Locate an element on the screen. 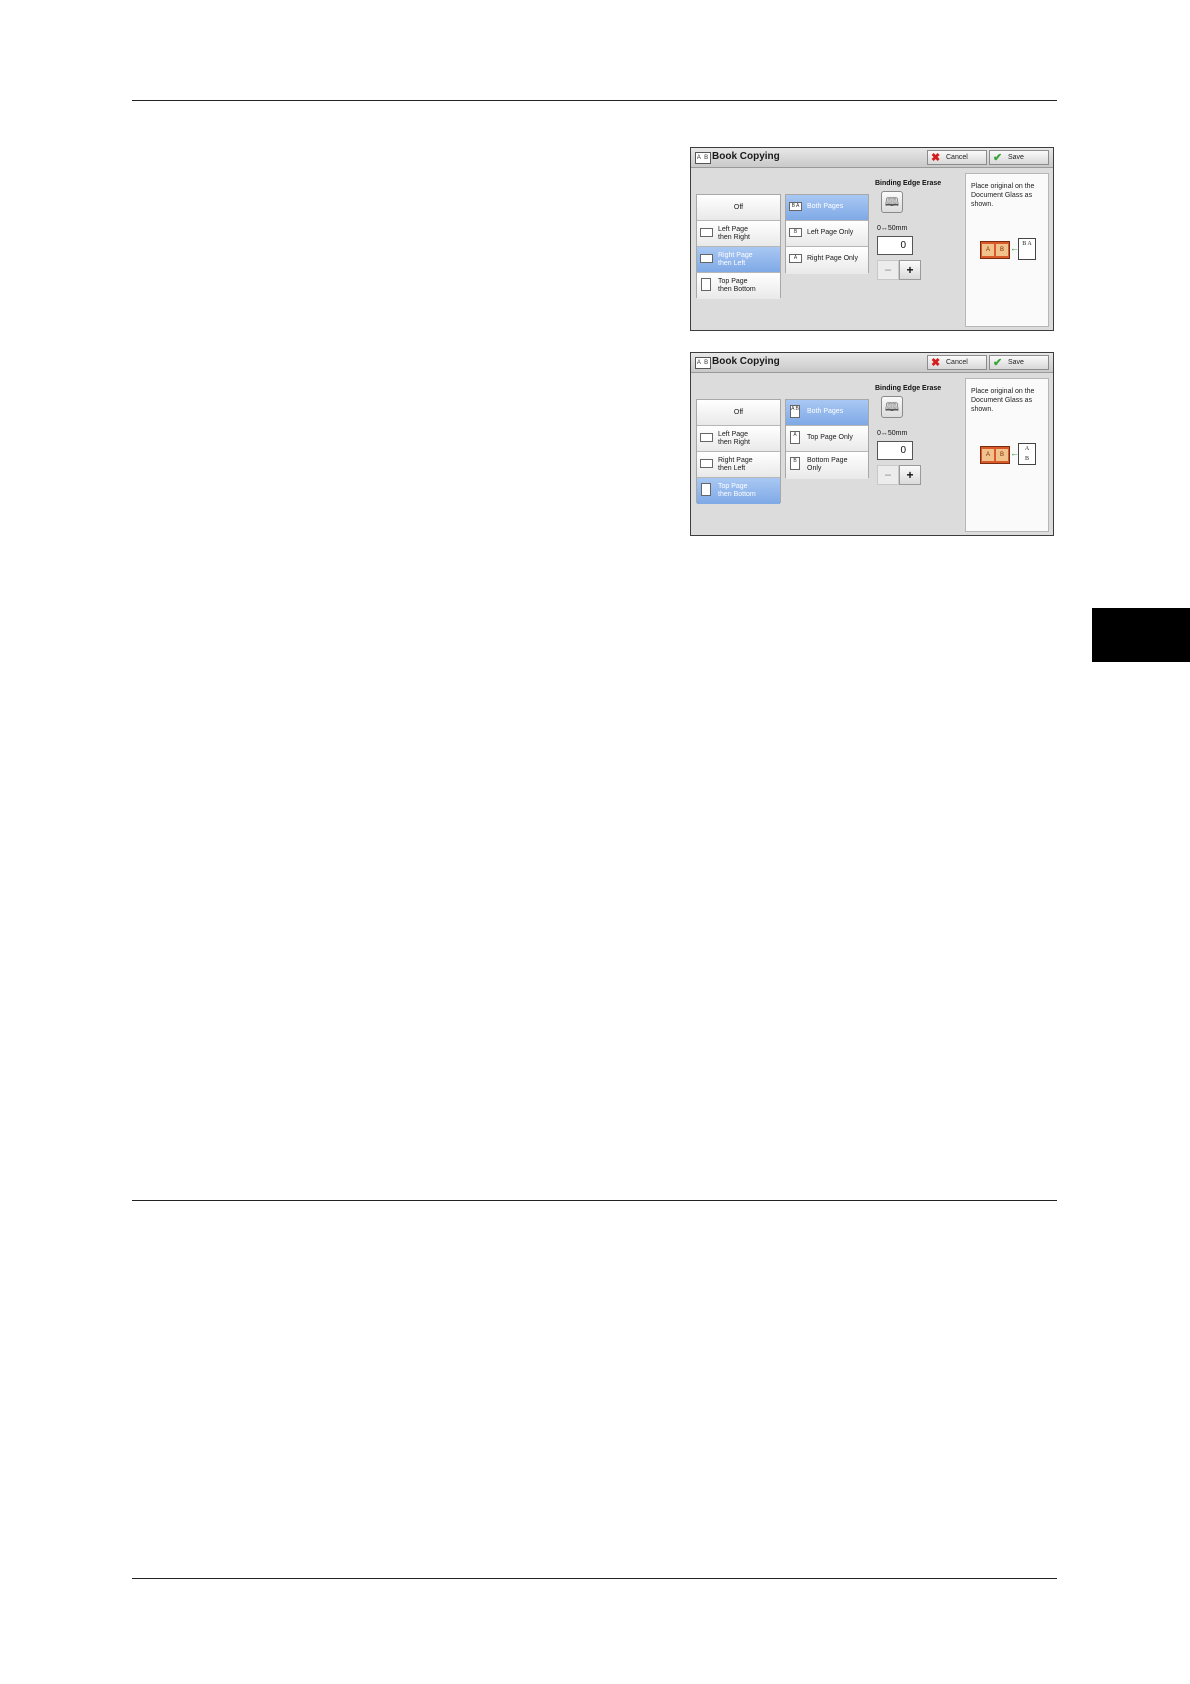 The image size is (1190, 1684). option-label: Bottom Page Only is located at coordinates (827, 464).